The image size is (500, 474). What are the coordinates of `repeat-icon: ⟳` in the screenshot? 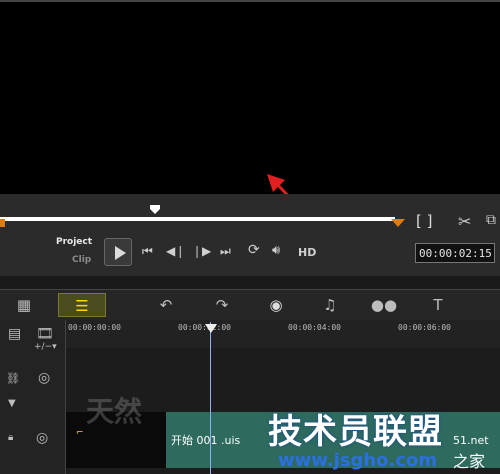 It's located at (254, 250).